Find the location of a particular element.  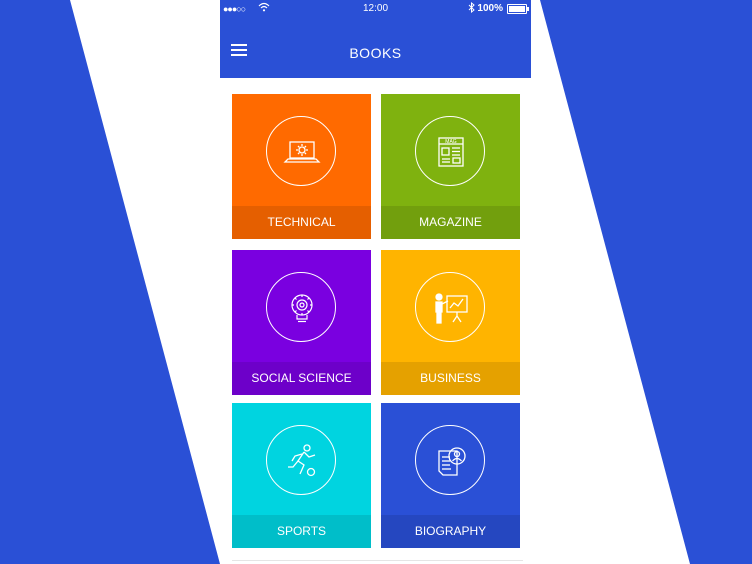

category-tile-sports: SPORTS is located at coordinates (301, 475).